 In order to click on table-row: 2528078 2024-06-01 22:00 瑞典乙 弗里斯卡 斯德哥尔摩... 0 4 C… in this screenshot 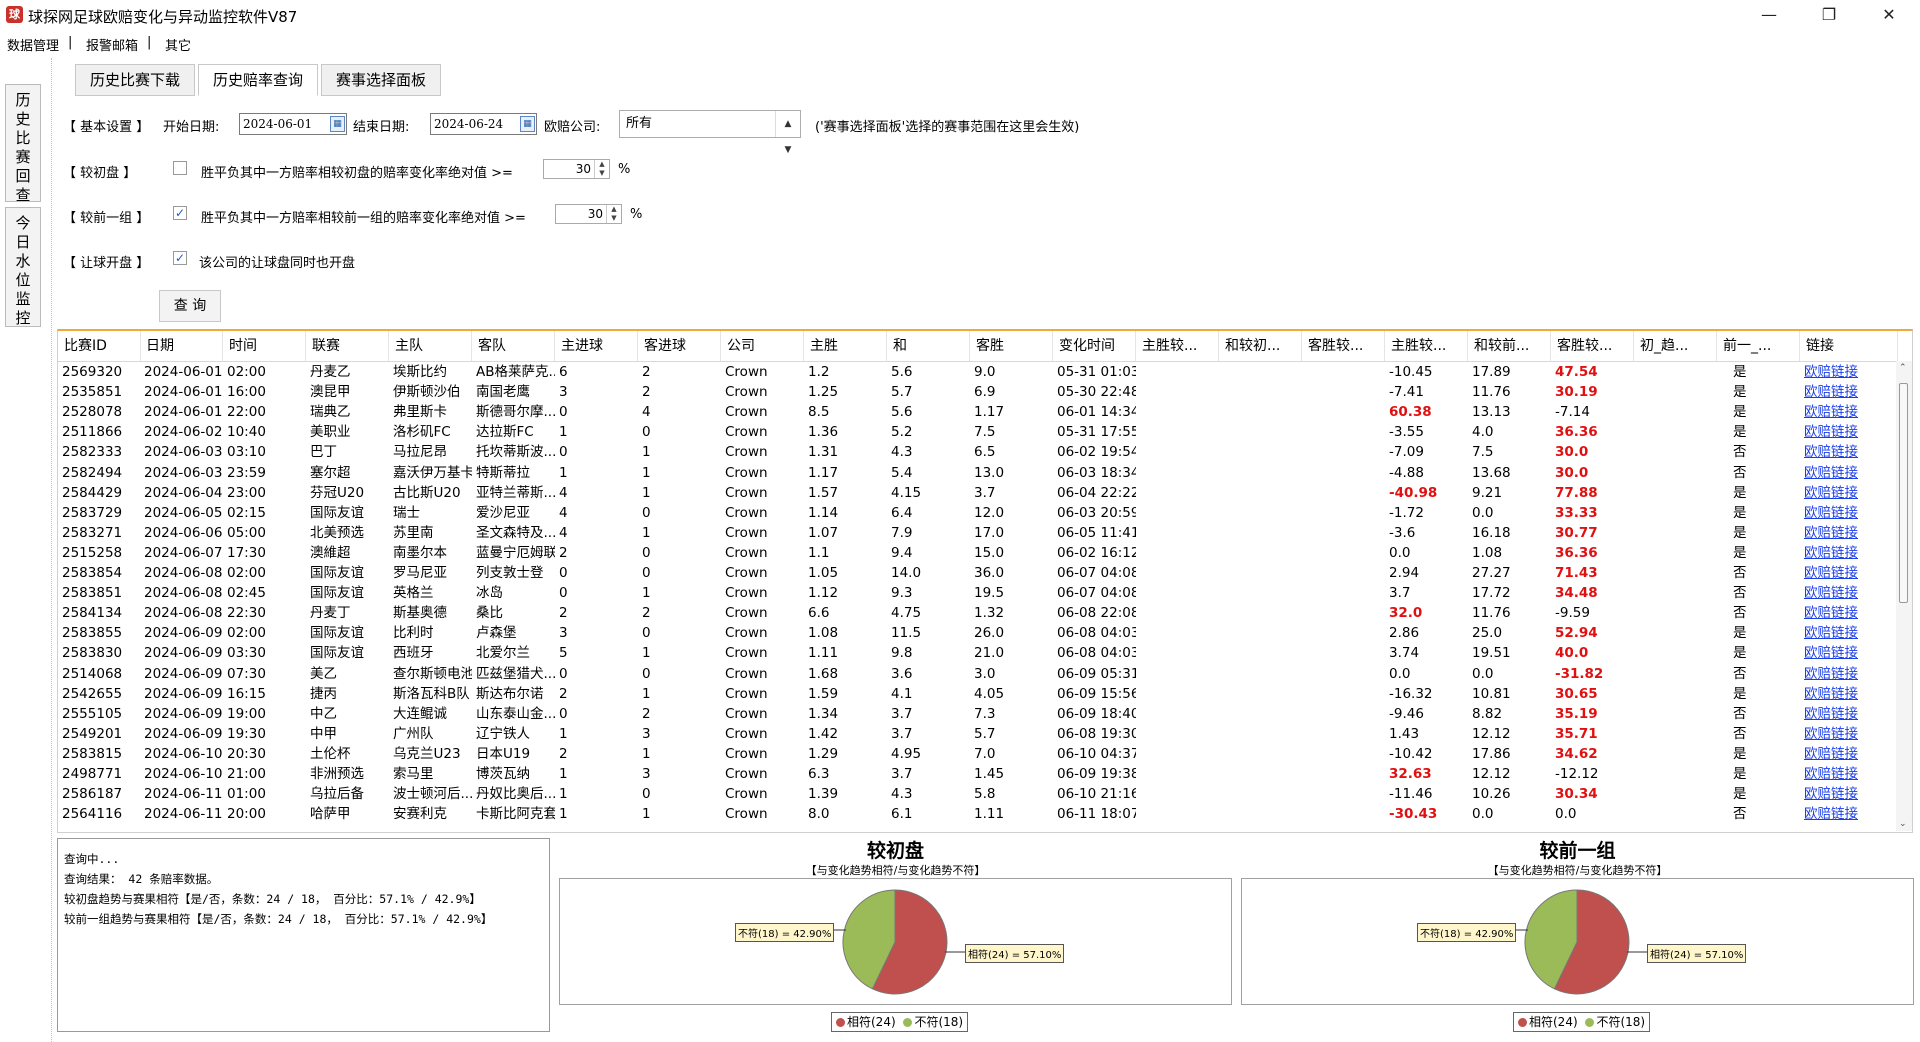, I will do `click(978, 412)`.